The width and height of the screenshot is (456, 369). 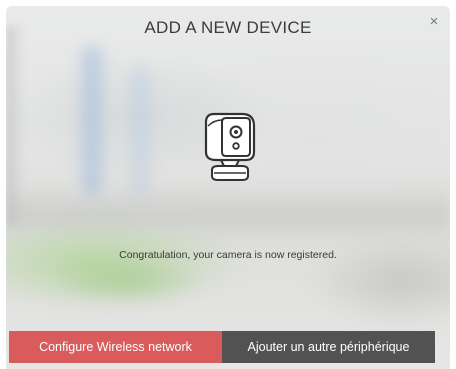 I want to click on add-another-device-button: Ajouter un autre périphérique, so click(x=328, y=347).